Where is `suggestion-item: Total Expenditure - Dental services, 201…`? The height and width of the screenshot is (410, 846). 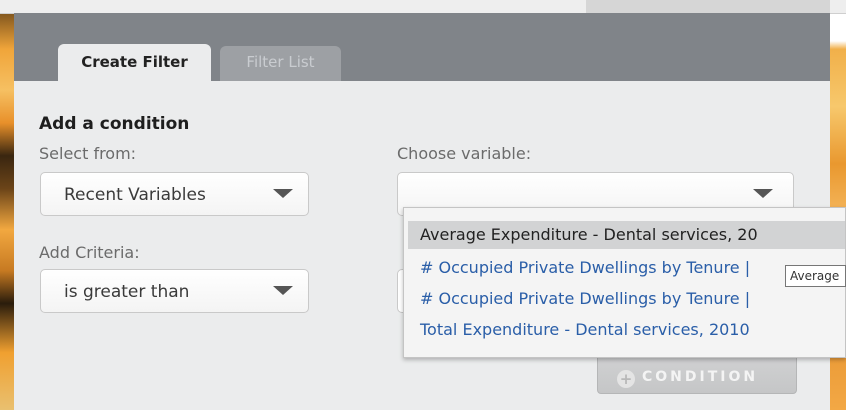
suggestion-item: Total Expenditure - Dental services, 201… is located at coordinates (626, 330).